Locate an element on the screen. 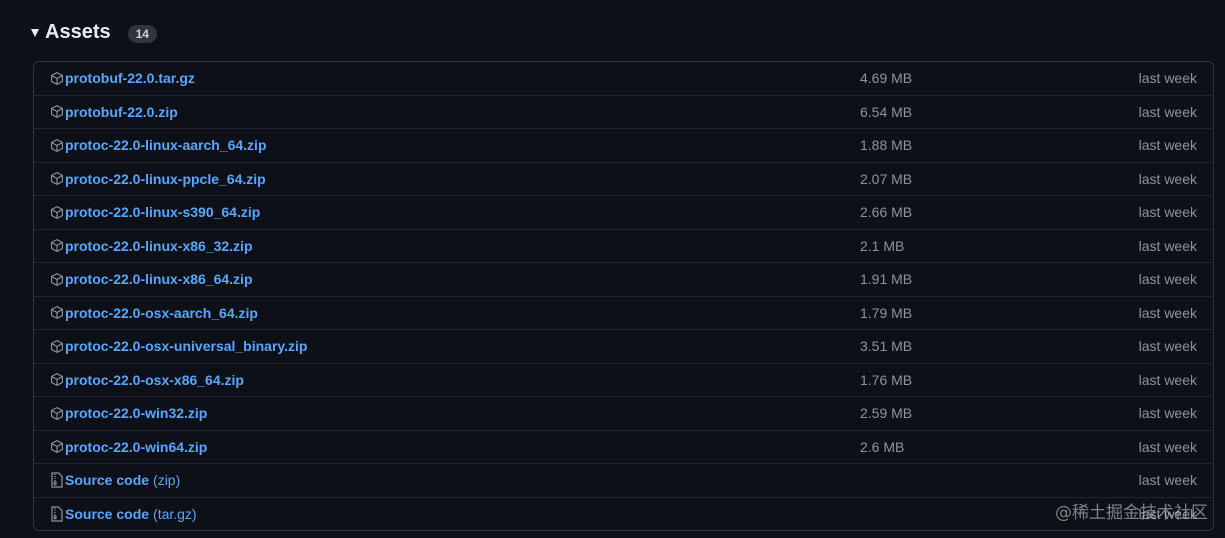  asset-link: protoc-22.0-win32.zip is located at coordinates (136, 413).